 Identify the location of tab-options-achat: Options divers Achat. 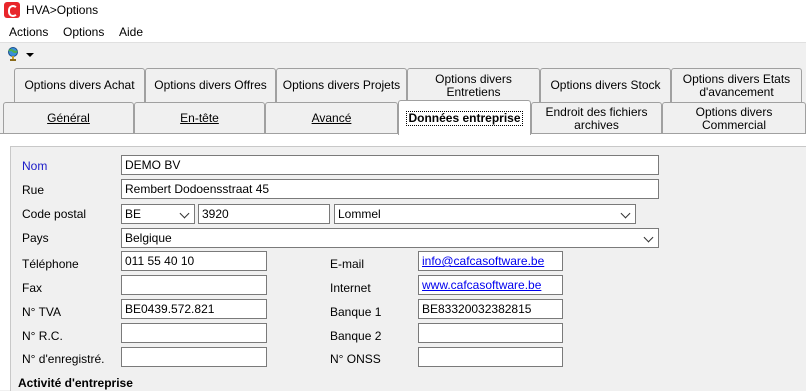
(79, 85).